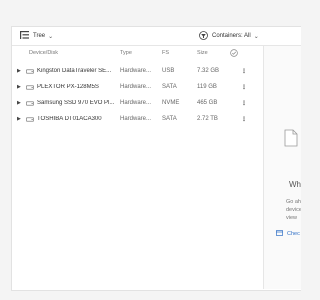 The height and width of the screenshot is (300, 320). What do you see at coordinates (168, 71) in the screenshot?
I see `device-bus: USB` at bounding box center [168, 71].